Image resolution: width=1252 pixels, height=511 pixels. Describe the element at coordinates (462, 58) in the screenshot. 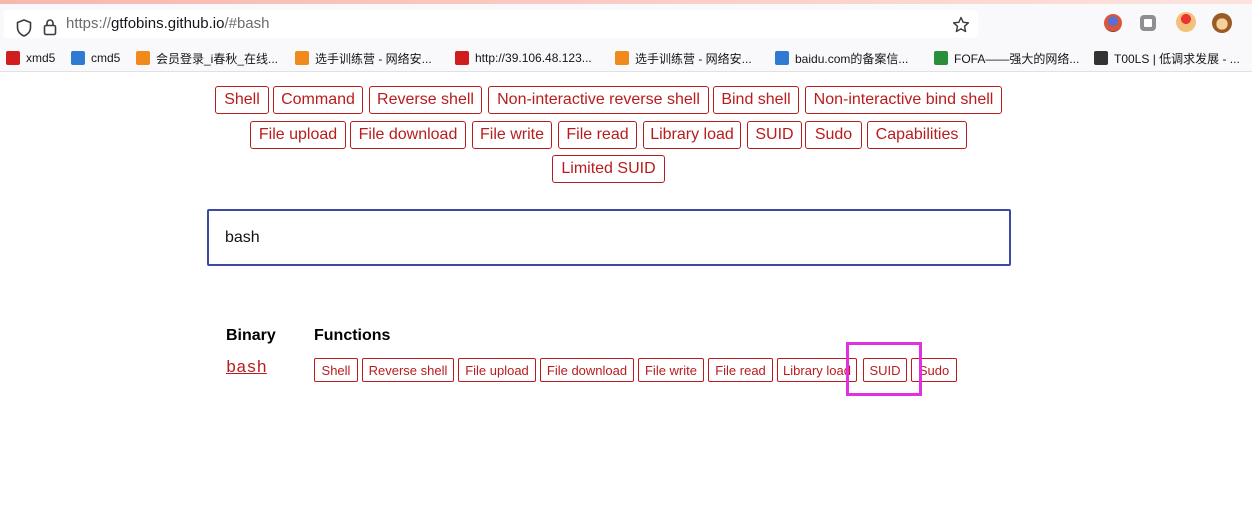

I see `z-logo-icon` at that location.